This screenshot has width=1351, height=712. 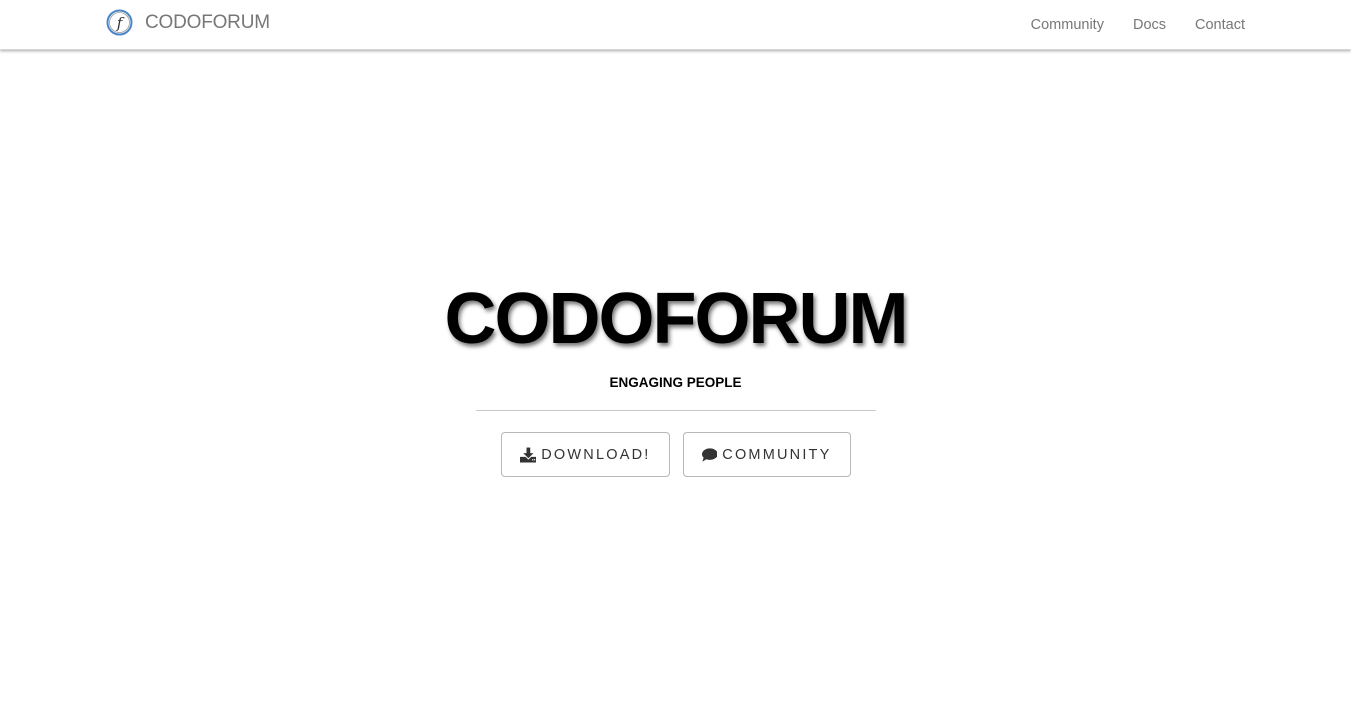 I want to click on hero-title: CODOFORUM, so click(x=676, y=319).